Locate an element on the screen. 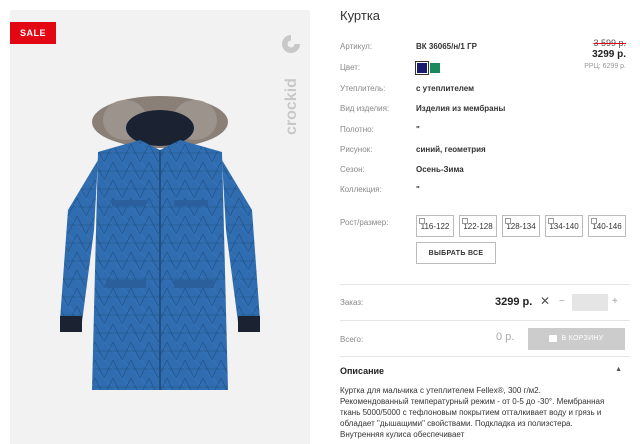 The height and width of the screenshot is (444, 640). size-option: 128-134 is located at coordinates (521, 226).